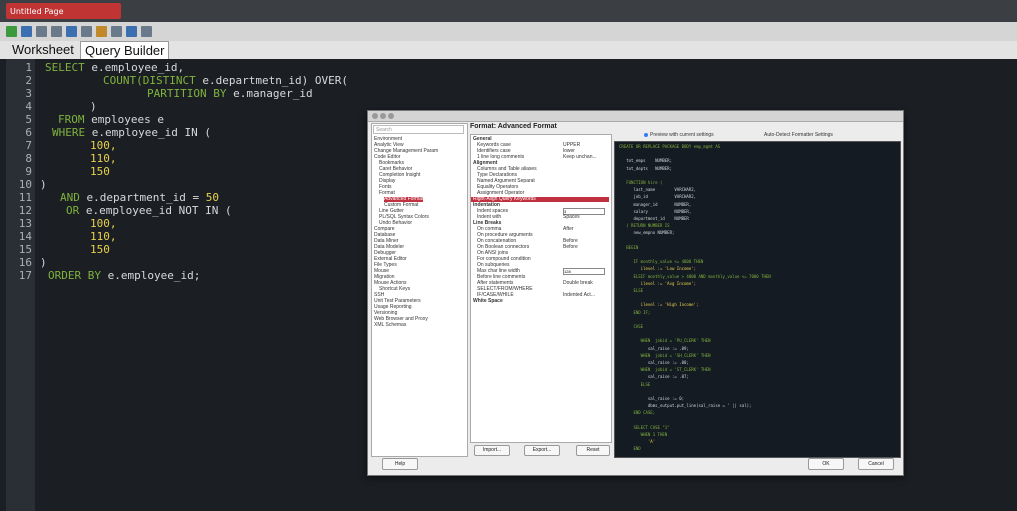 The height and width of the screenshot is (511, 1017). What do you see at coordinates (65, 67) in the screenshot?
I see `sql-keyword: SELECT` at bounding box center [65, 67].